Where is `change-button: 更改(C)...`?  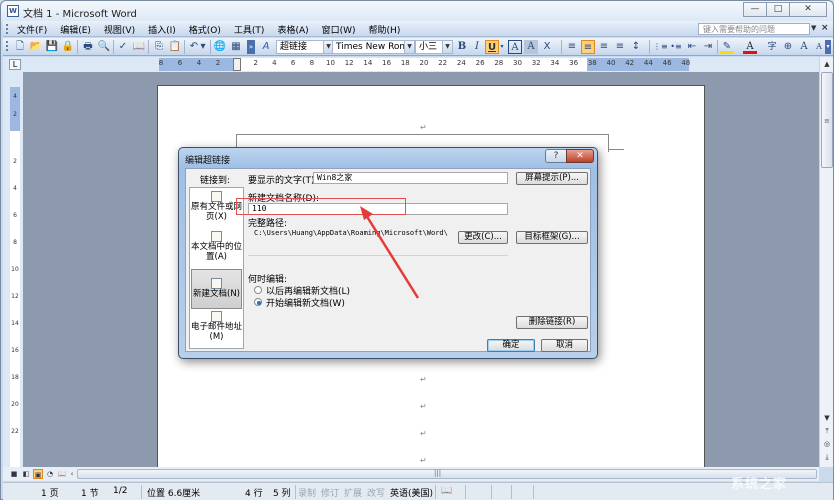
change-button: 更改(C)... is located at coordinates (483, 237).